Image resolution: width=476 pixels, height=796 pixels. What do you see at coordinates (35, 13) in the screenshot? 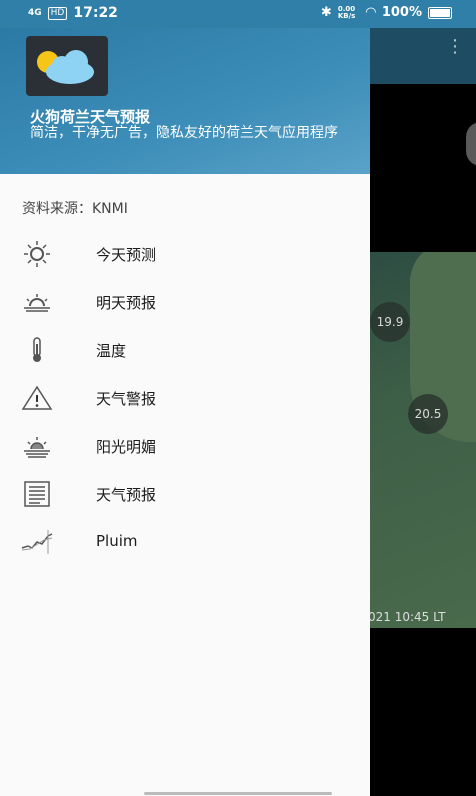
I see `network-indicator: 4G` at bounding box center [35, 13].